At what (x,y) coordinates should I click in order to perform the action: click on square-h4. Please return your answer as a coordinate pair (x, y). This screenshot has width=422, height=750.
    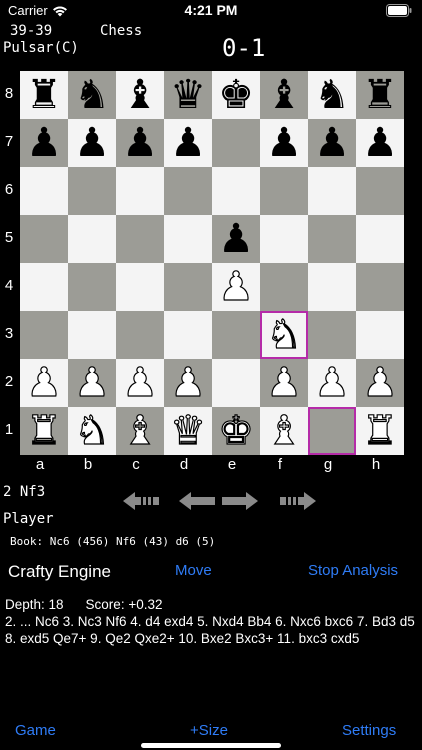
    Looking at the image, I should click on (380, 287).